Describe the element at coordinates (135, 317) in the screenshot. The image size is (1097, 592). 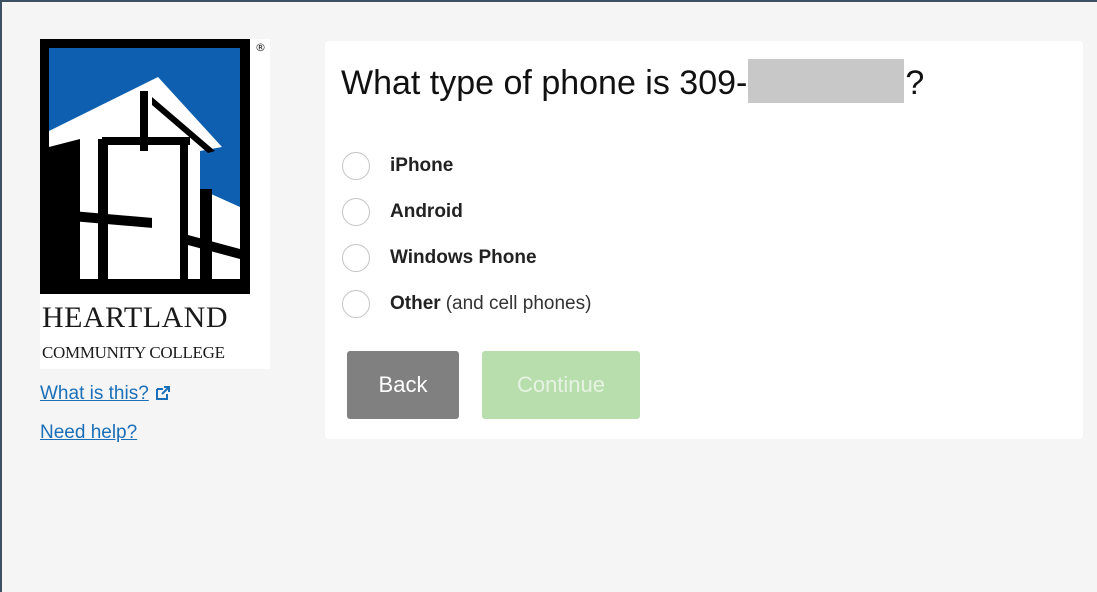
I see `logo-name: HEARTLAND` at that location.